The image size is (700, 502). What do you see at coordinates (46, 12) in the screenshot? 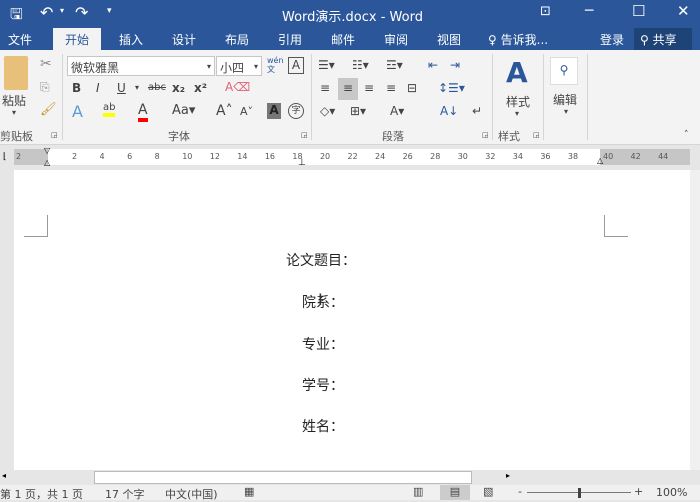
I see `undo-icon: ↶` at bounding box center [46, 12].